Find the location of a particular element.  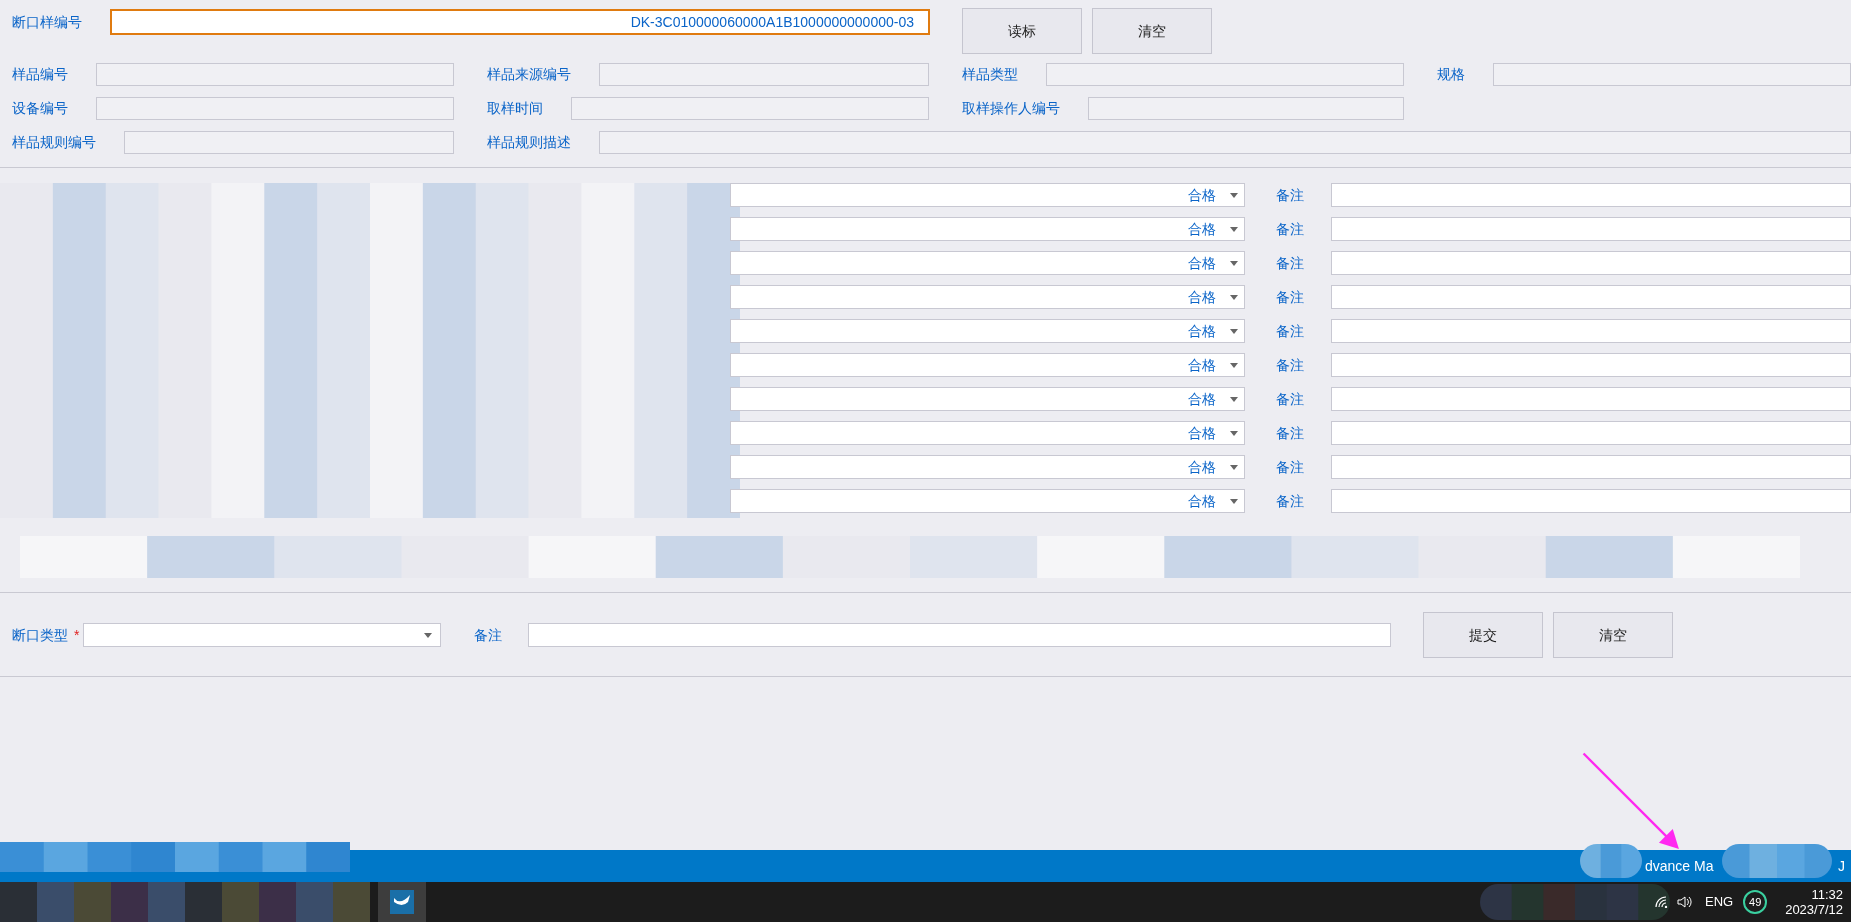

clock: 11:32 2023/7/12 is located at coordinates (1814, 902).